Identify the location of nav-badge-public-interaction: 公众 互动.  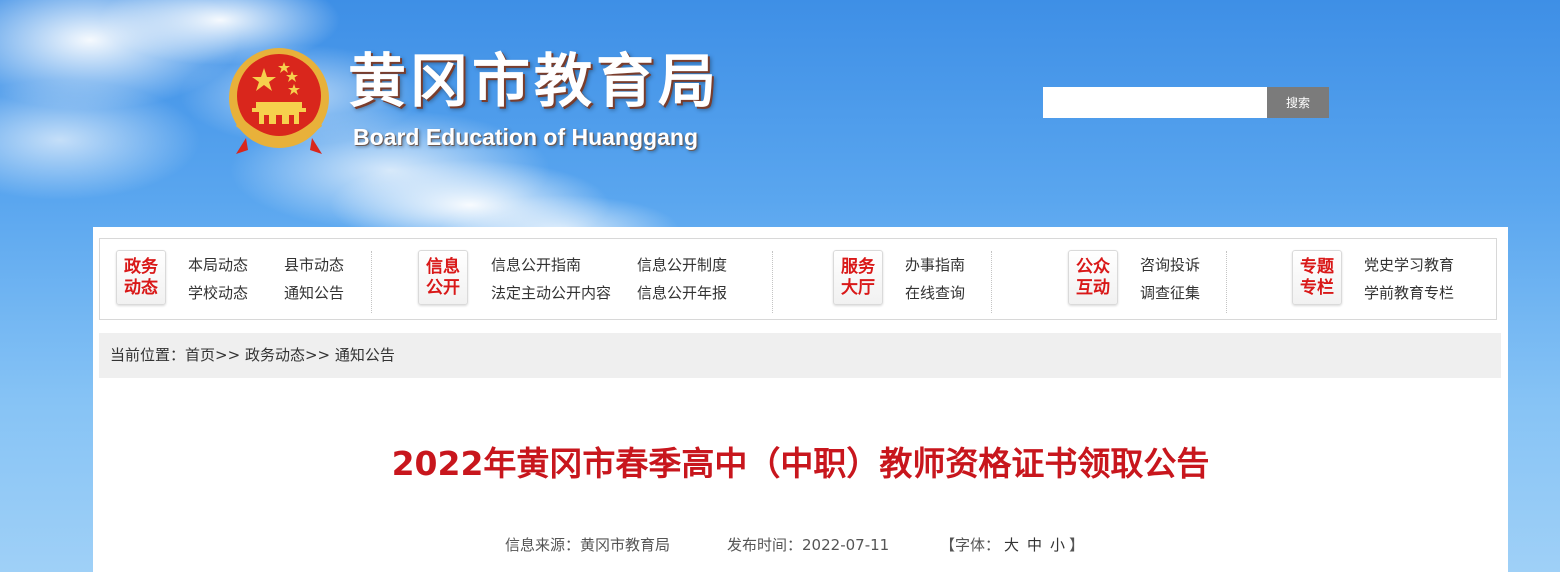
(1093, 277).